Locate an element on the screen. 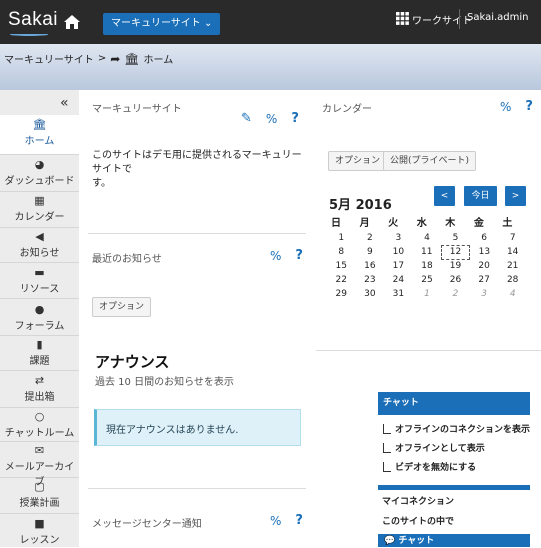  sidebar-item-dashboard: ◕ ダッシュボード is located at coordinates (39, 173).